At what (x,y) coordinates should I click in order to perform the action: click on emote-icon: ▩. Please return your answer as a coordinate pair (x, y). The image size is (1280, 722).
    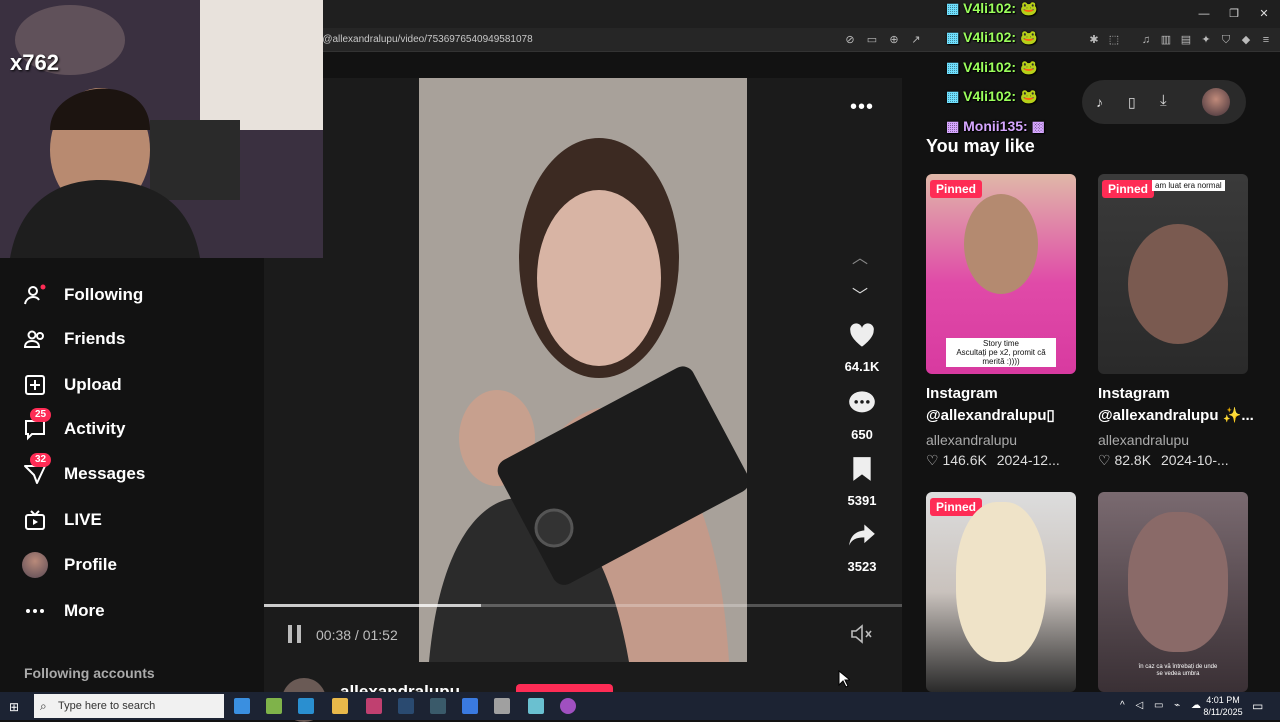
    Looking at the image, I should click on (1038, 126).